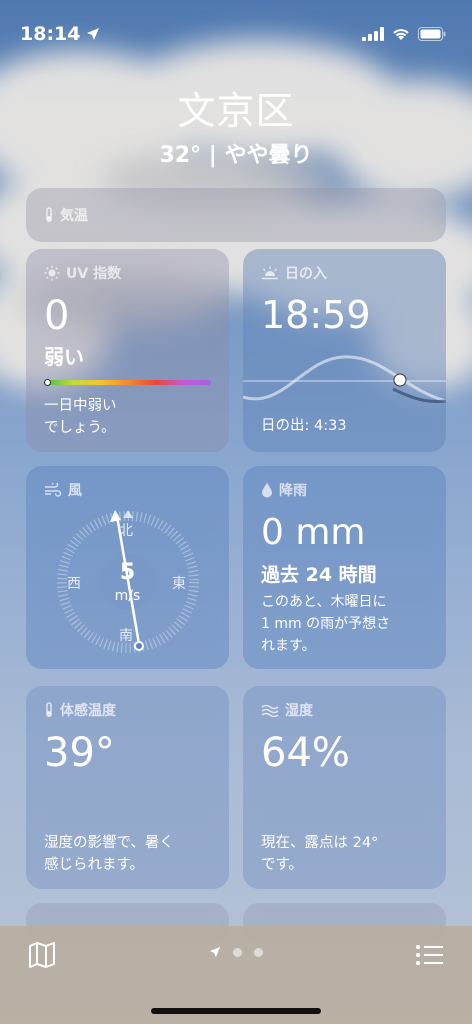 The width and height of the screenshot is (472, 1024). I want to click on uv-value: 0, so click(57, 316).